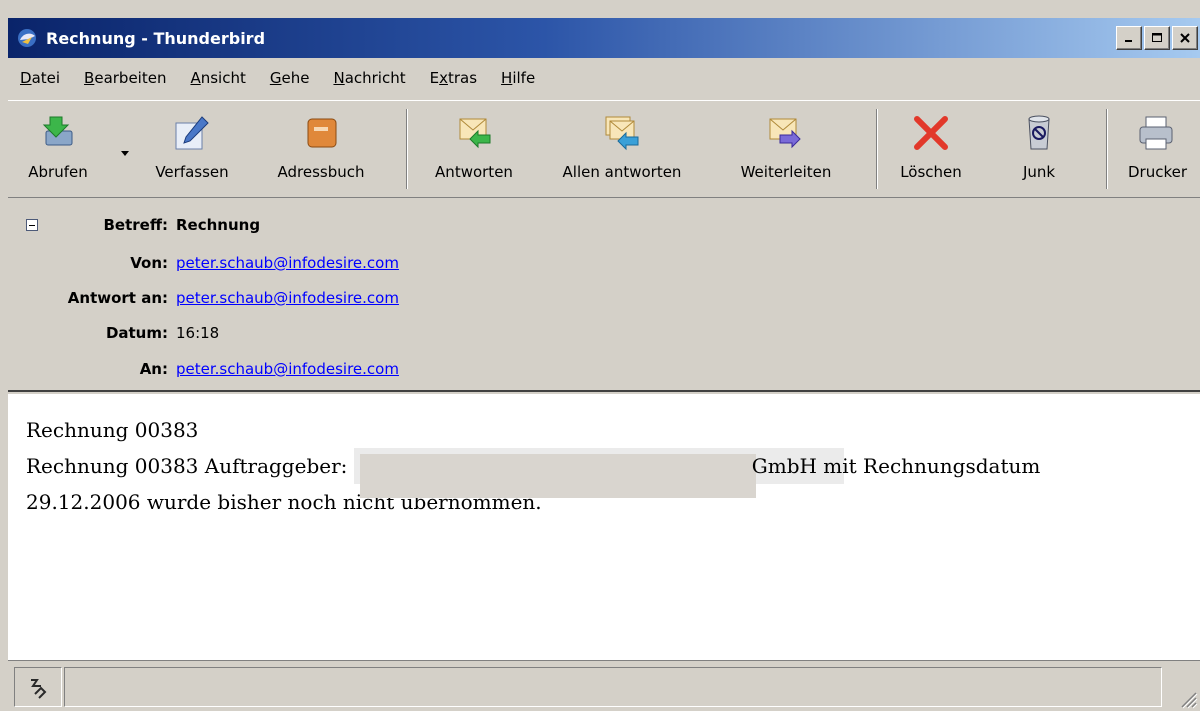  I want to click on reply-icon, so click(475, 133).